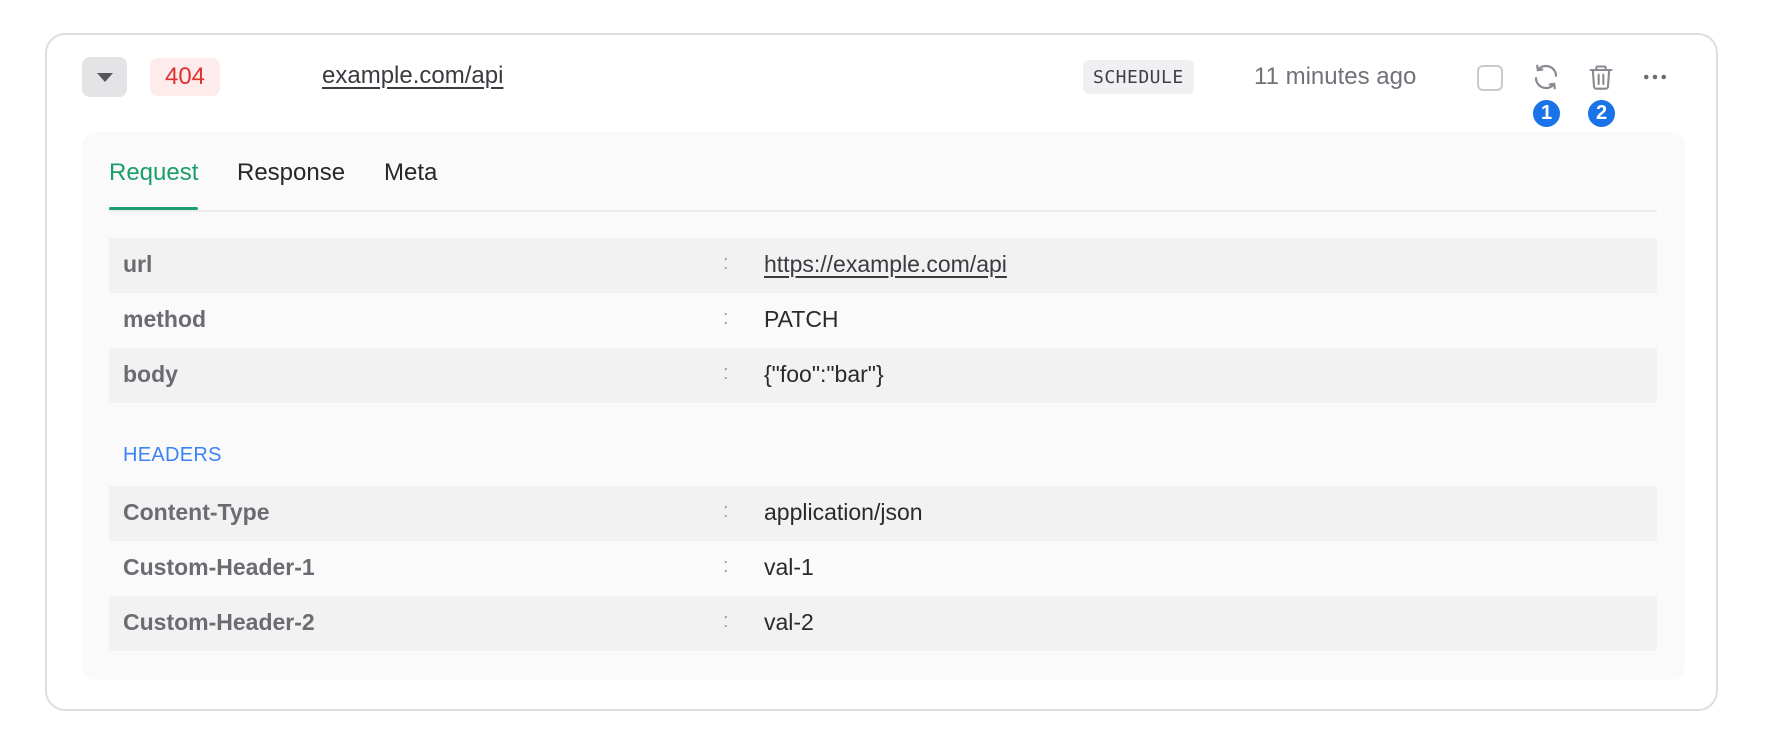 The height and width of the screenshot is (754, 1766). What do you see at coordinates (1546, 113) in the screenshot?
I see `marker-badge-1: 1` at bounding box center [1546, 113].